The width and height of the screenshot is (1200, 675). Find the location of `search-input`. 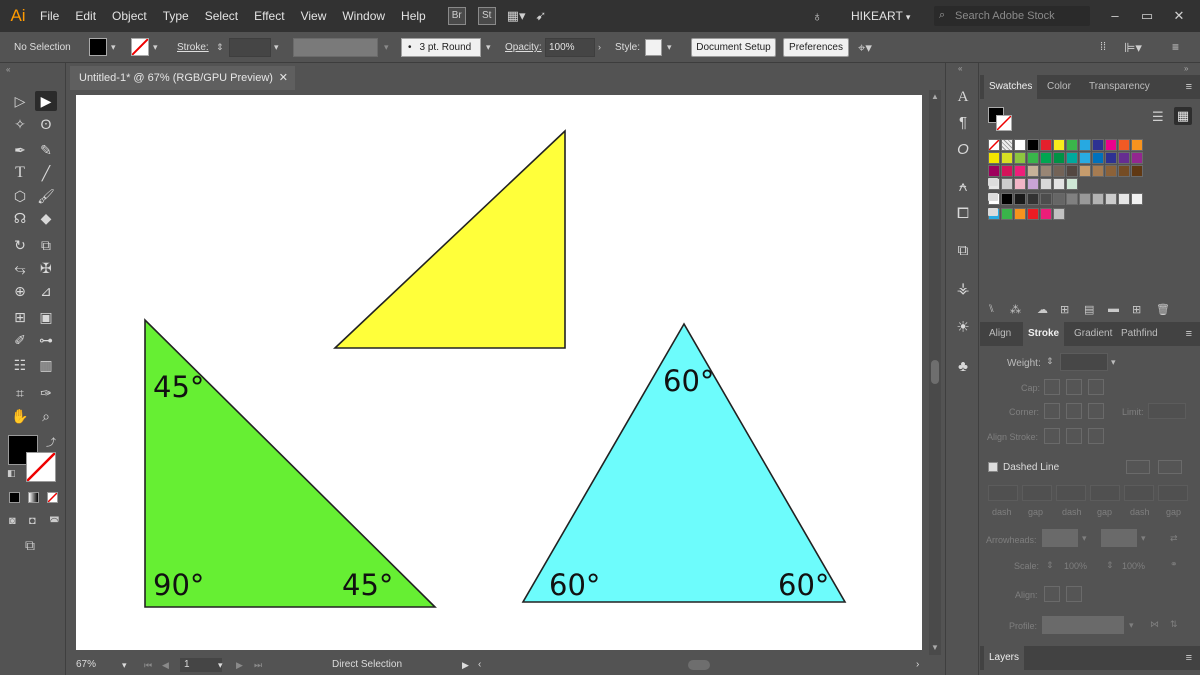

search-input is located at coordinates (1021, 16).